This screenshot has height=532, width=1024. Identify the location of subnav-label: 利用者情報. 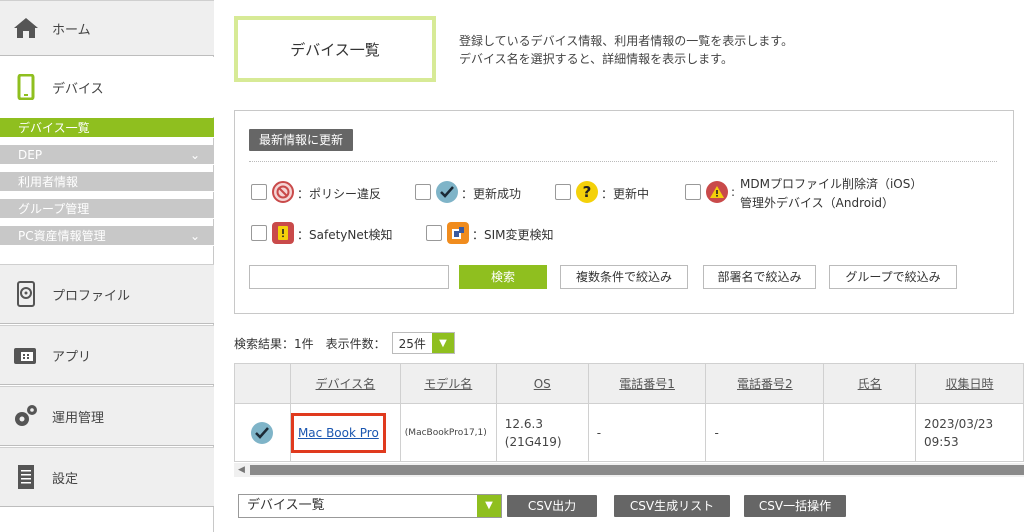
(48, 182).